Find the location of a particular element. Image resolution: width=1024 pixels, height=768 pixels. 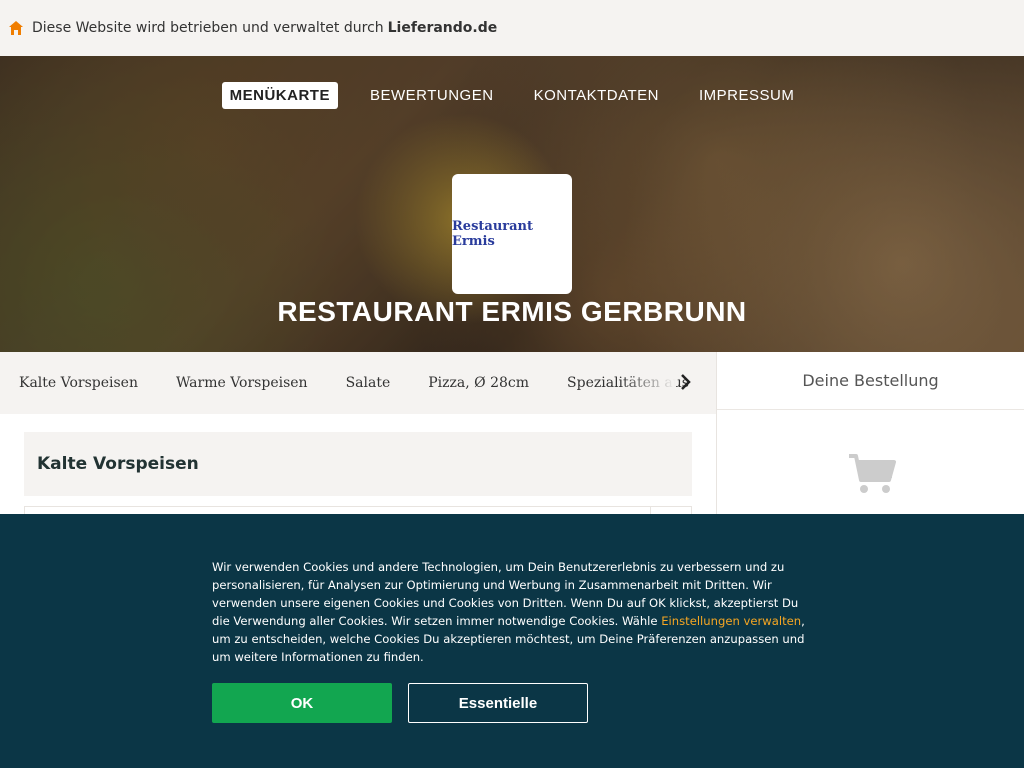

category-fade is located at coordinates (648, 383).